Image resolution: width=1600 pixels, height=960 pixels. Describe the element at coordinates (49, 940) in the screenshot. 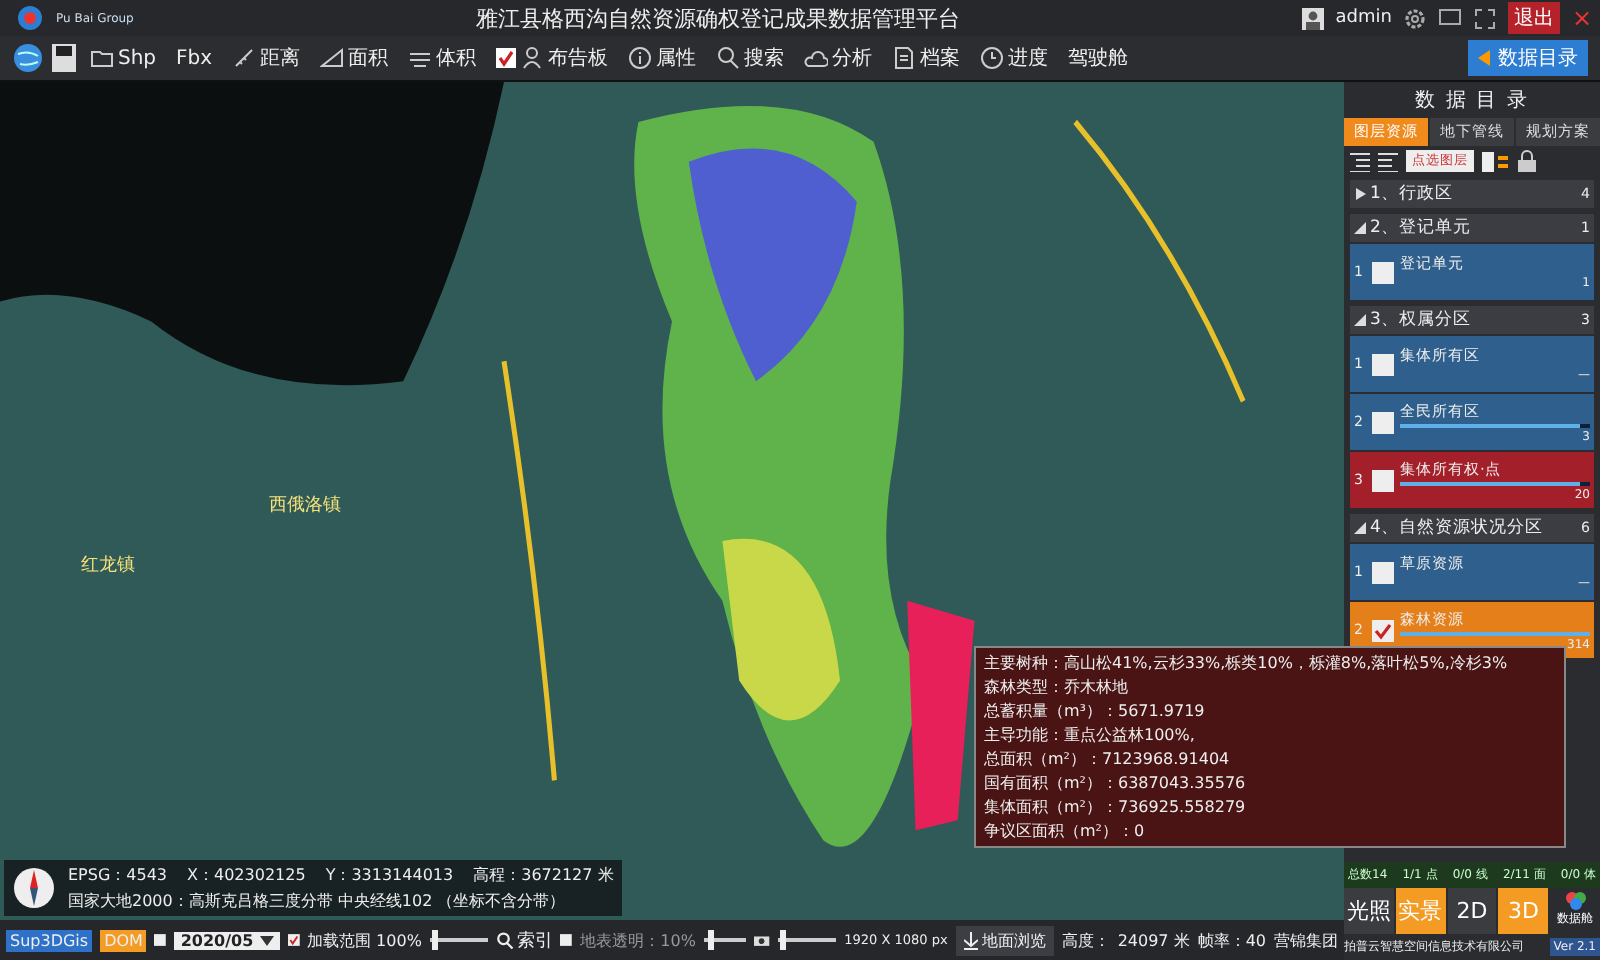

I see `brand-label: Sup3DGis` at that location.